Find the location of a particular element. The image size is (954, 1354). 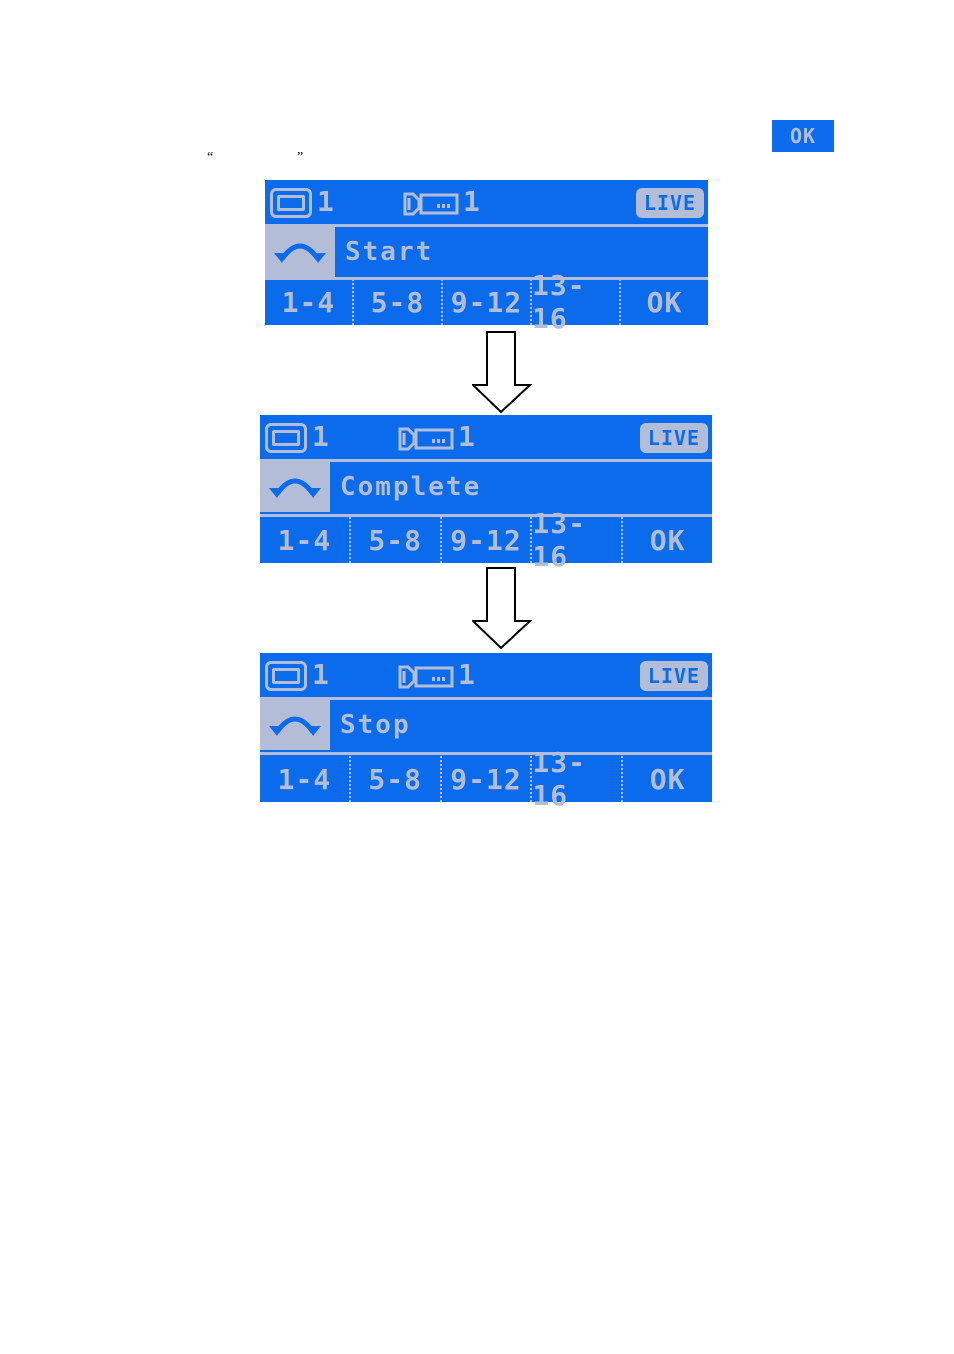

message-row: Complete is located at coordinates (486, 487).